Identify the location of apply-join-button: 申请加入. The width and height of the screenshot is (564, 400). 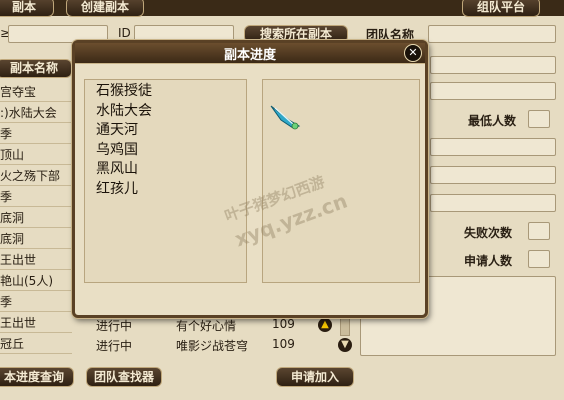
(315, 377).